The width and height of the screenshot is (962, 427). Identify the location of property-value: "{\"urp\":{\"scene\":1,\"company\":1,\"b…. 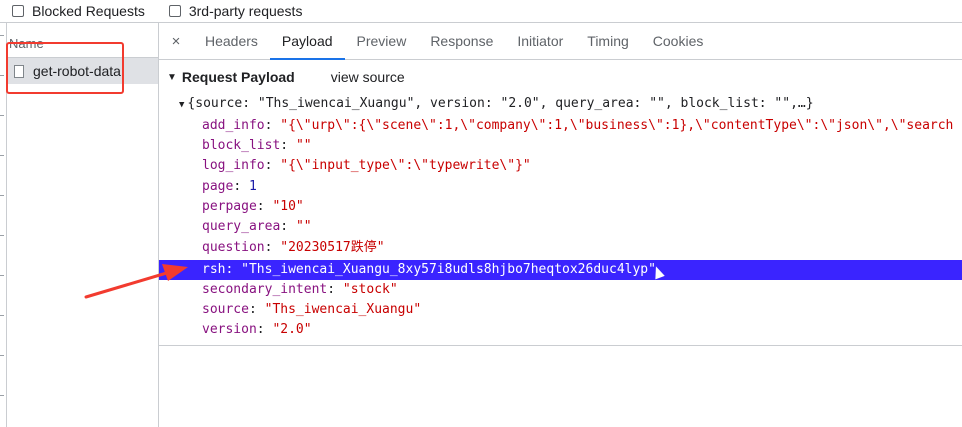
(617, 125).